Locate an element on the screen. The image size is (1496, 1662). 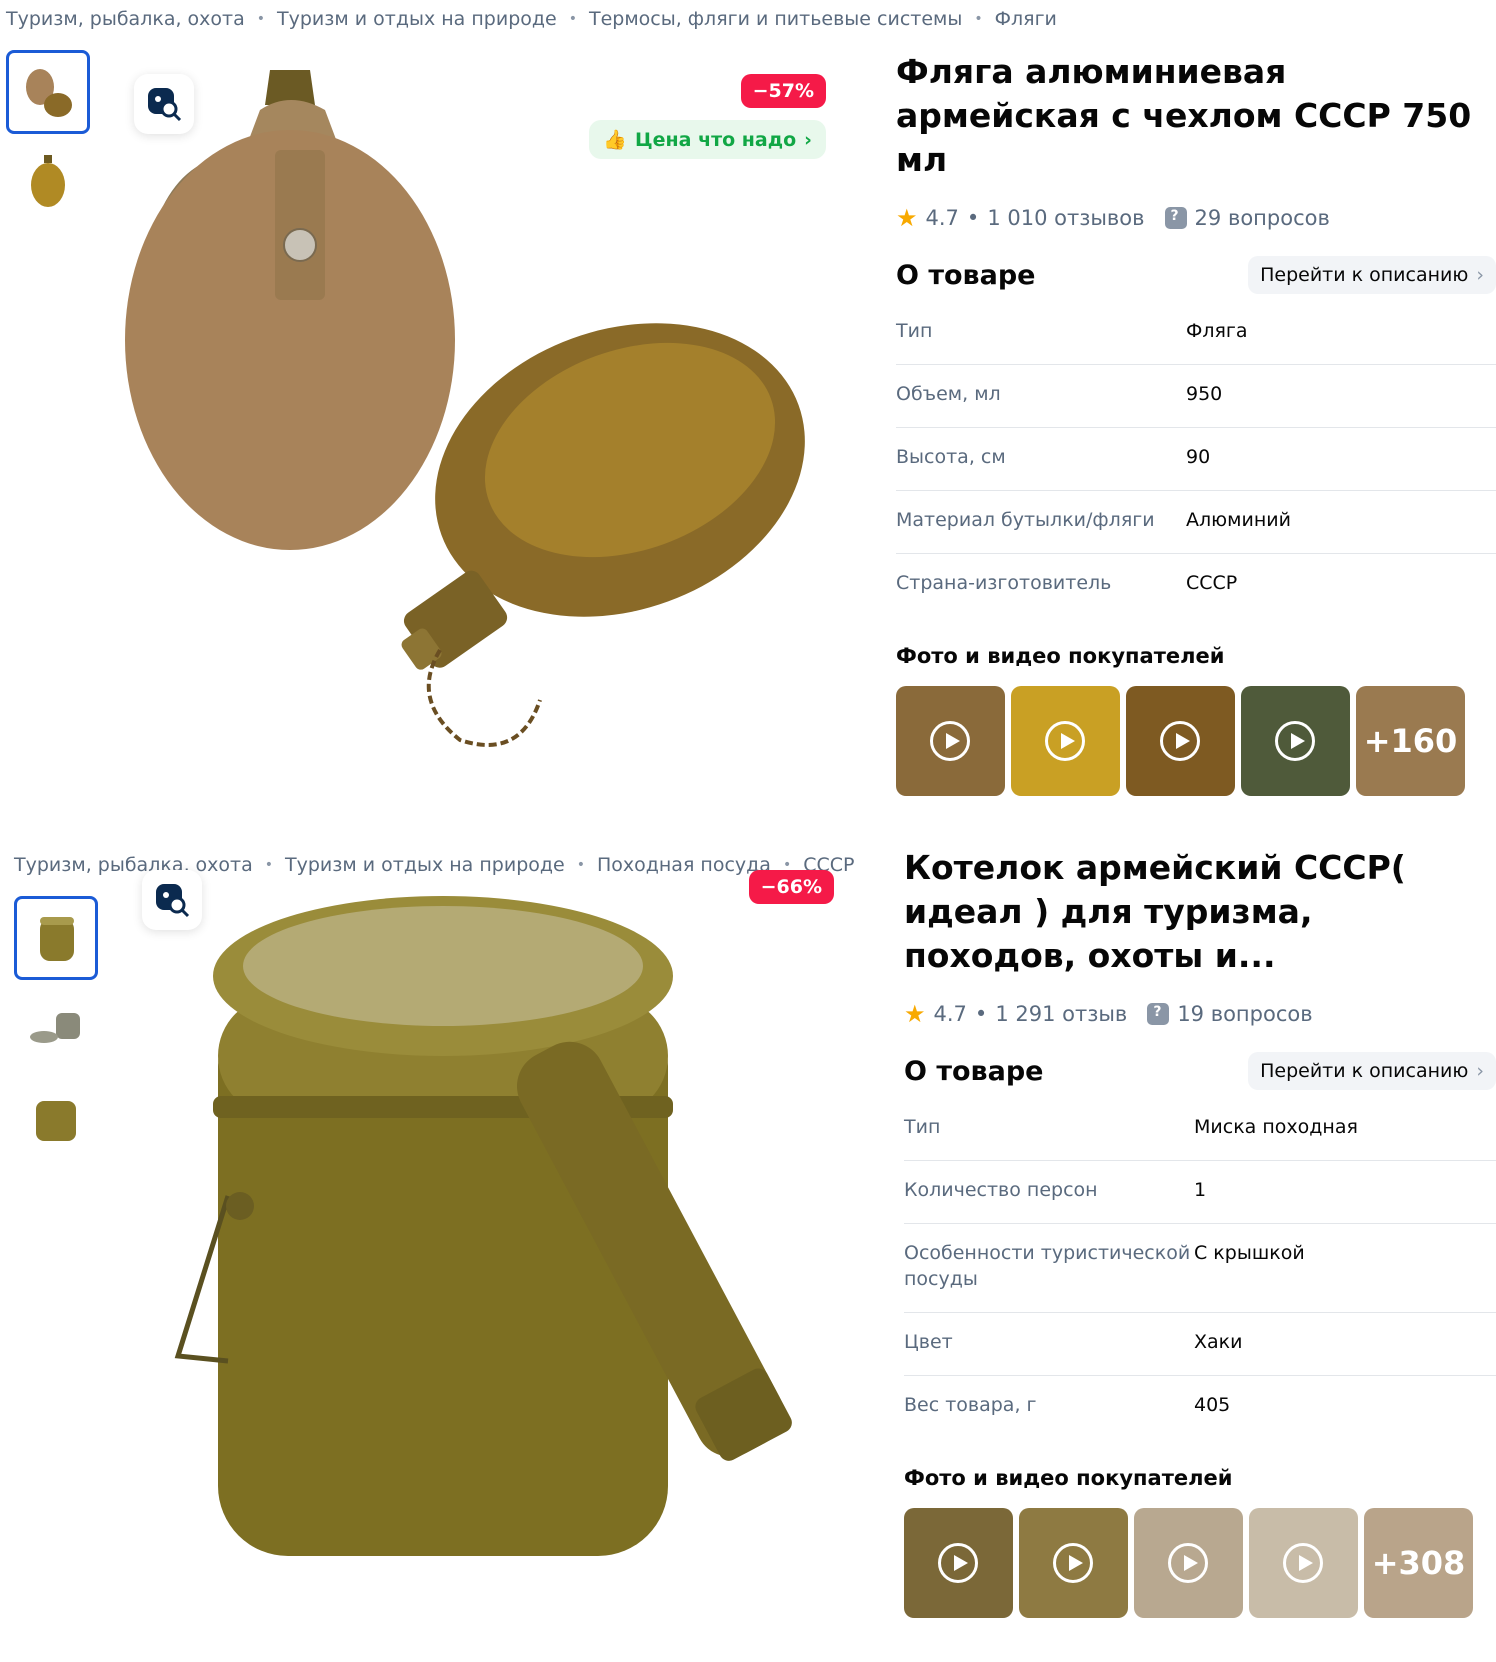
thumbnail-mess-kit-closed is located at coordinates (56, 938).